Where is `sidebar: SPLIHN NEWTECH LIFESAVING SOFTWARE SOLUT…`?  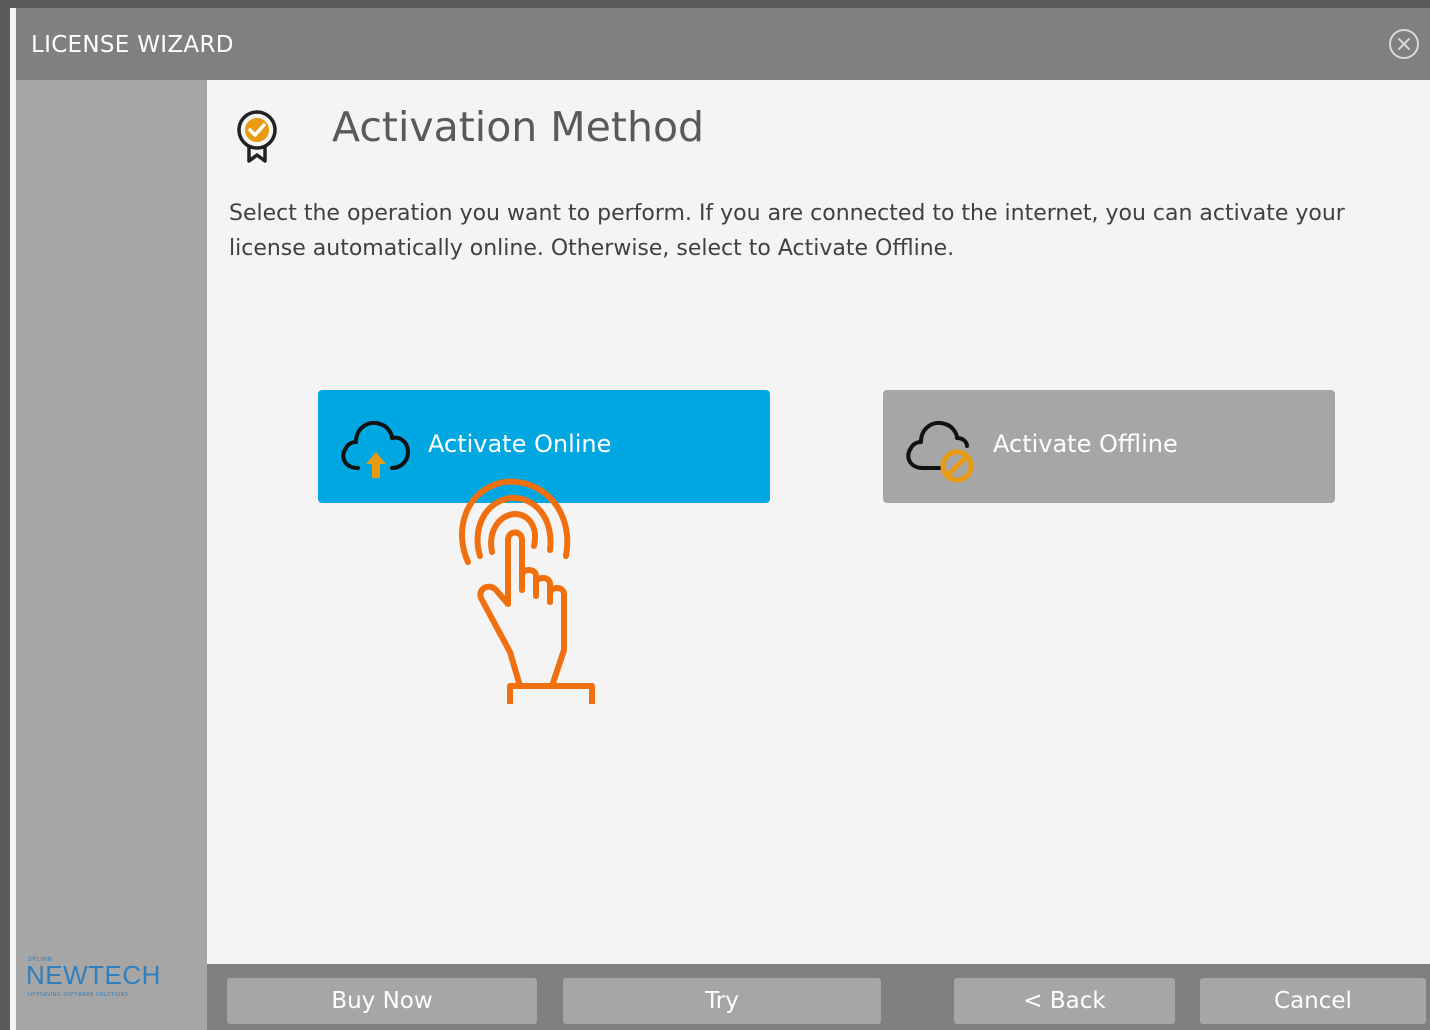
sidebar: SPLIHN NEWTECH LIFESAVING SOFTWARE SOLUT… is located at coordinates (111, 555).